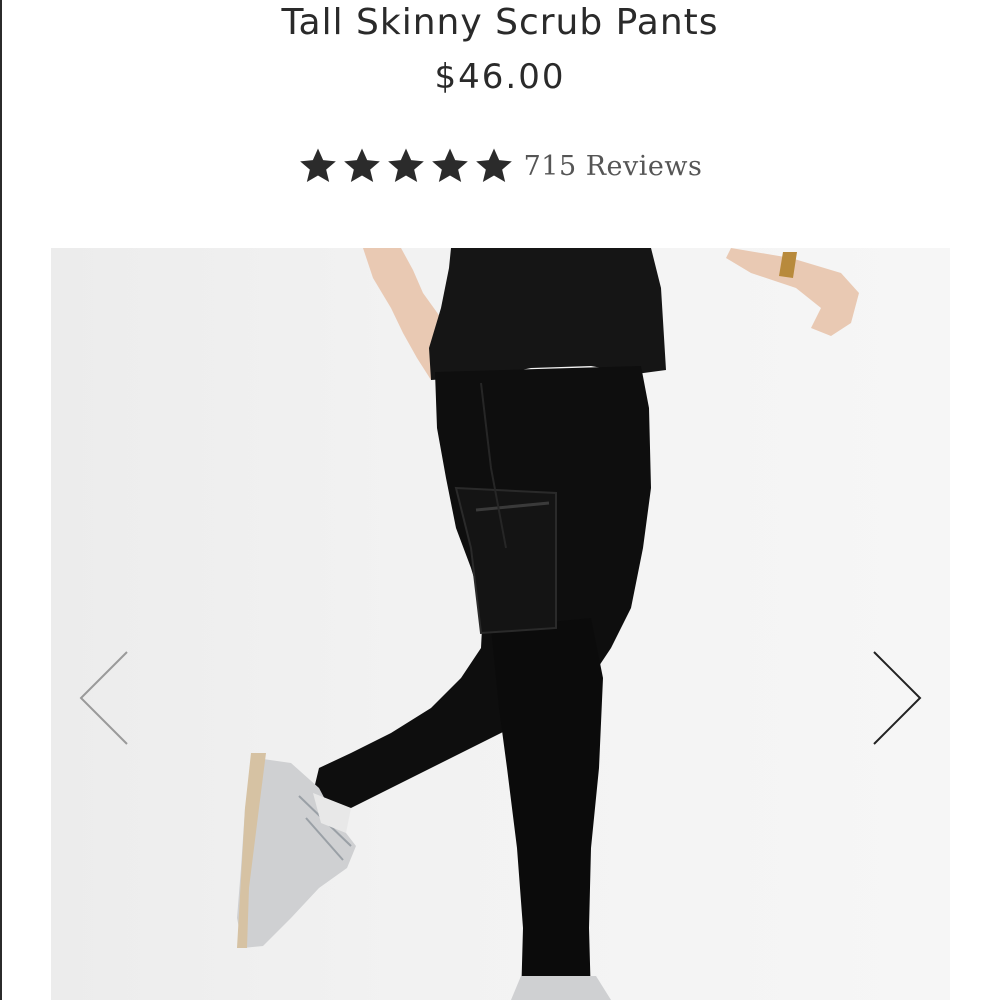 The height and width of the screenshot is (1000, 1000). Describe the element at coordinates (500, 77) in the screenshot. I see `product-price: $46.00` at that location.